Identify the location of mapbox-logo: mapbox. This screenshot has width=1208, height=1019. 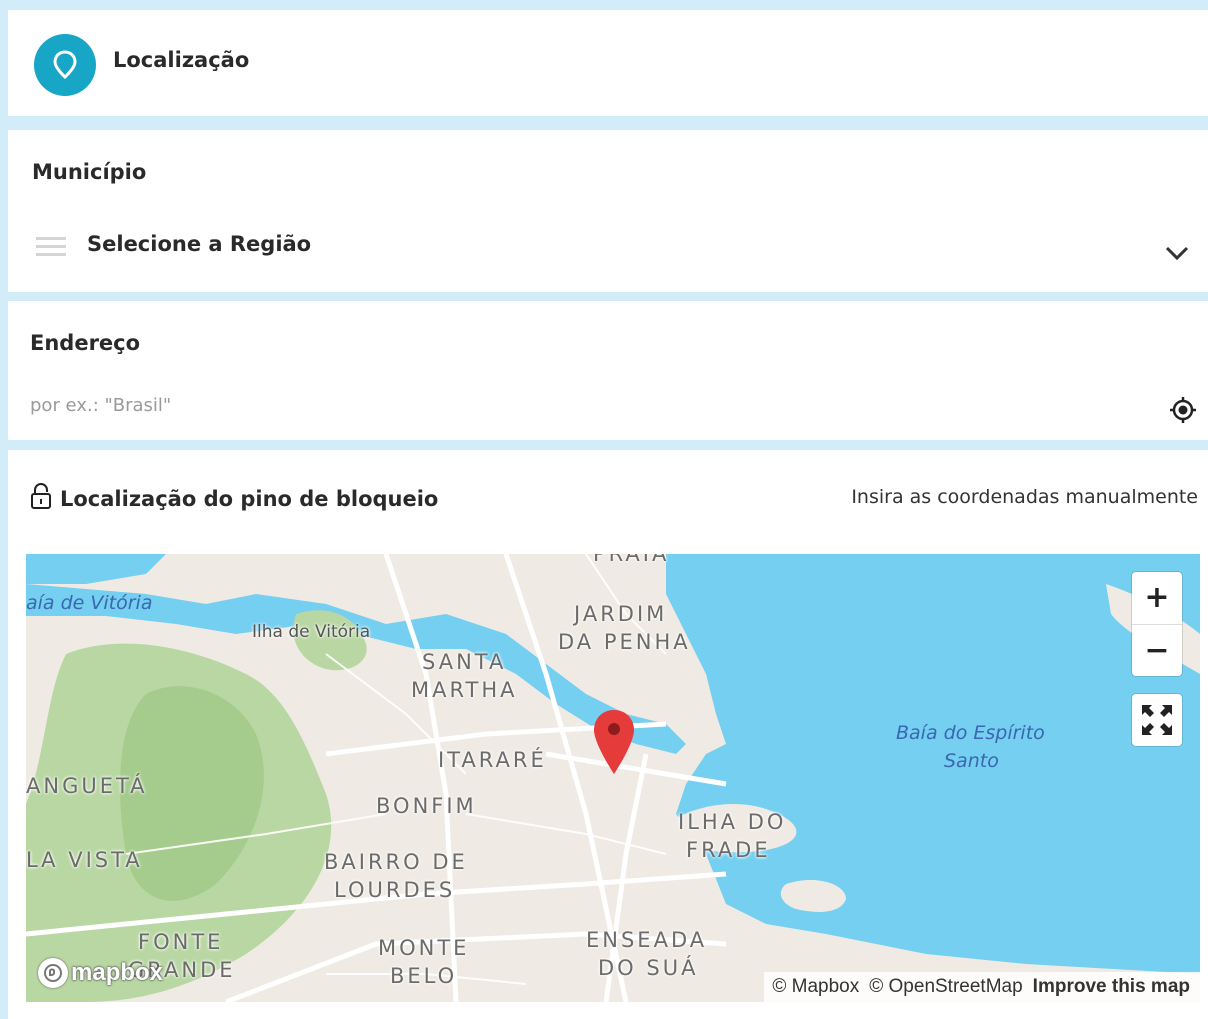
(100, 973).